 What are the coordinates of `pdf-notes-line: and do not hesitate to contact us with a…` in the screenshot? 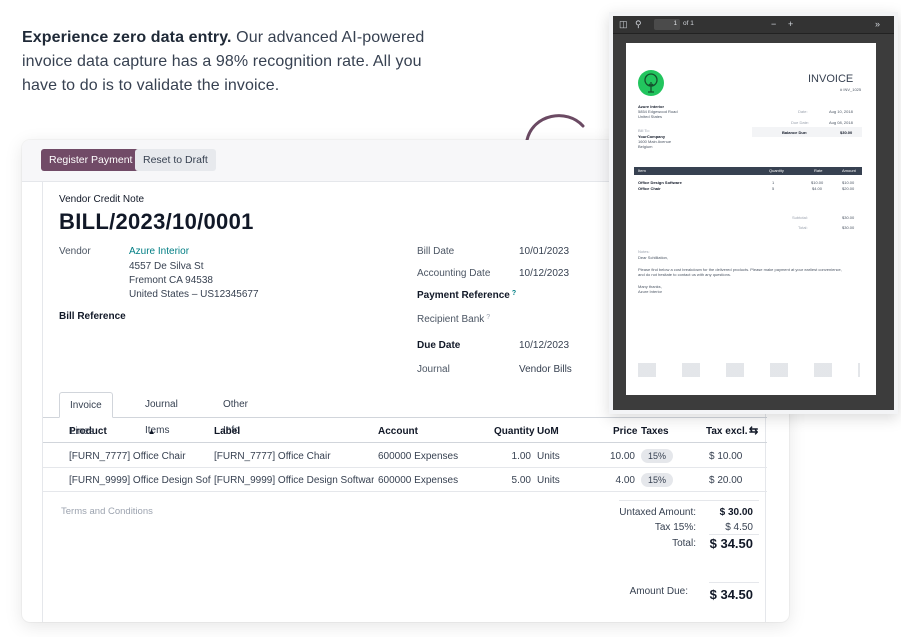 It's located at (684, 274).